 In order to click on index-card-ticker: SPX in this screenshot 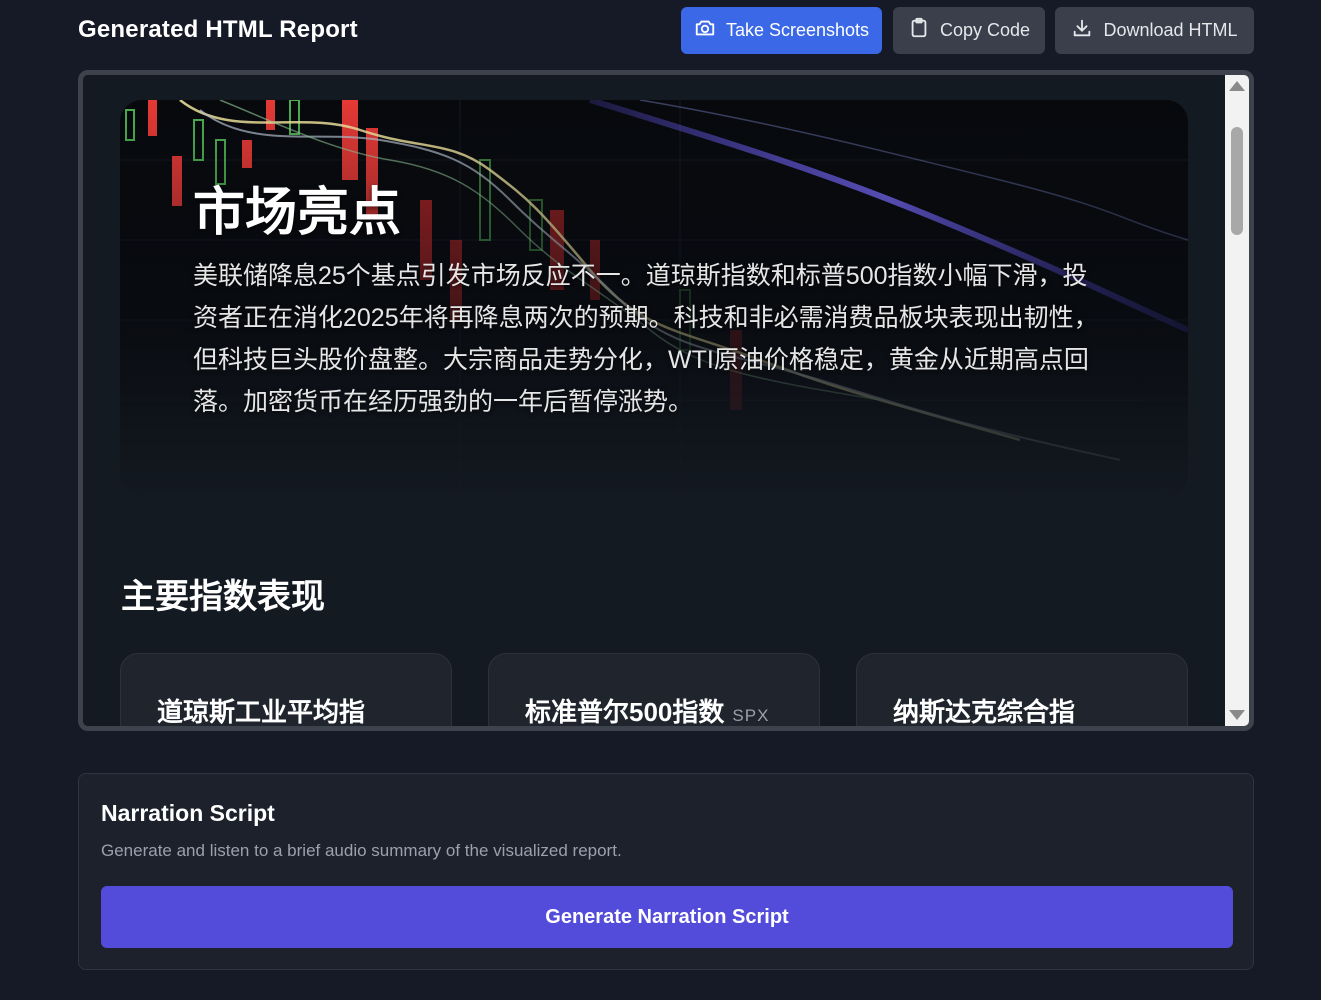, I will do `click(751, 715)`.